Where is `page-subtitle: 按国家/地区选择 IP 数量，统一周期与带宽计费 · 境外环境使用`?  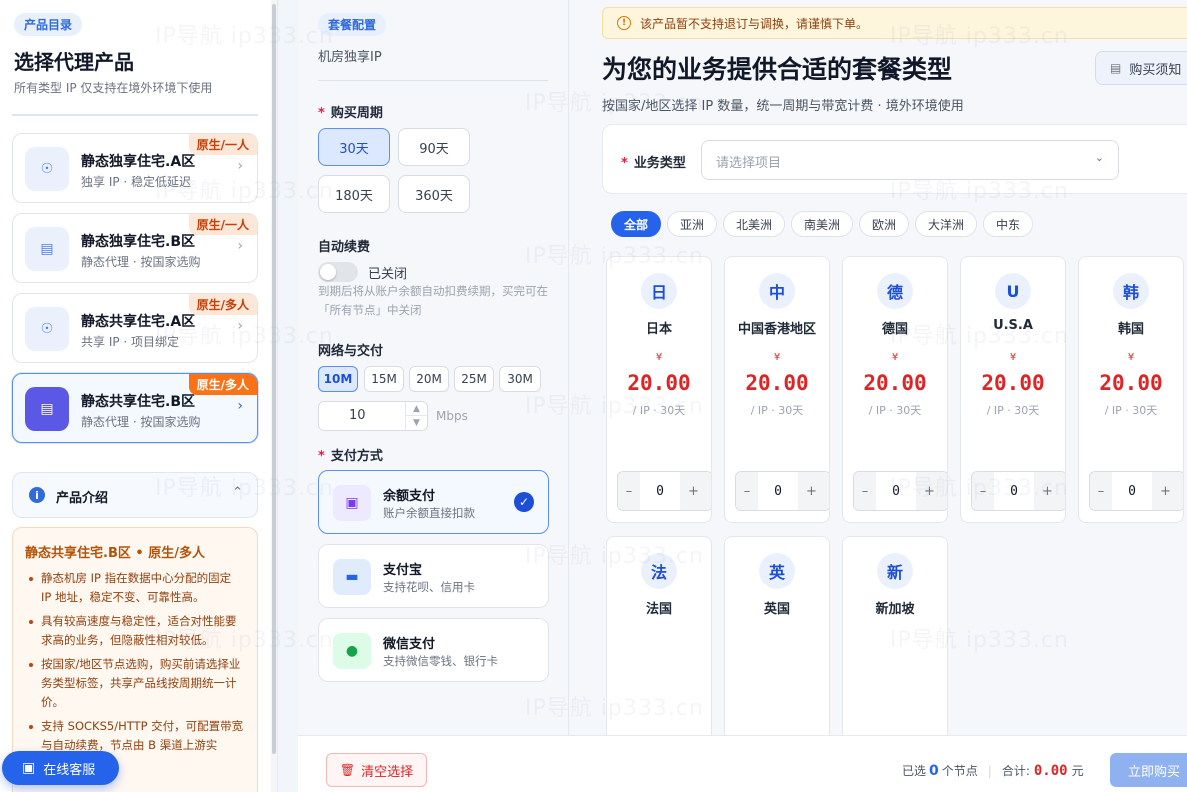
page-subtitle: 按国家/地区选择 IP 数量，统一周期与带宽计费 · 境外环境使用 is located at coordinates (783, 106).